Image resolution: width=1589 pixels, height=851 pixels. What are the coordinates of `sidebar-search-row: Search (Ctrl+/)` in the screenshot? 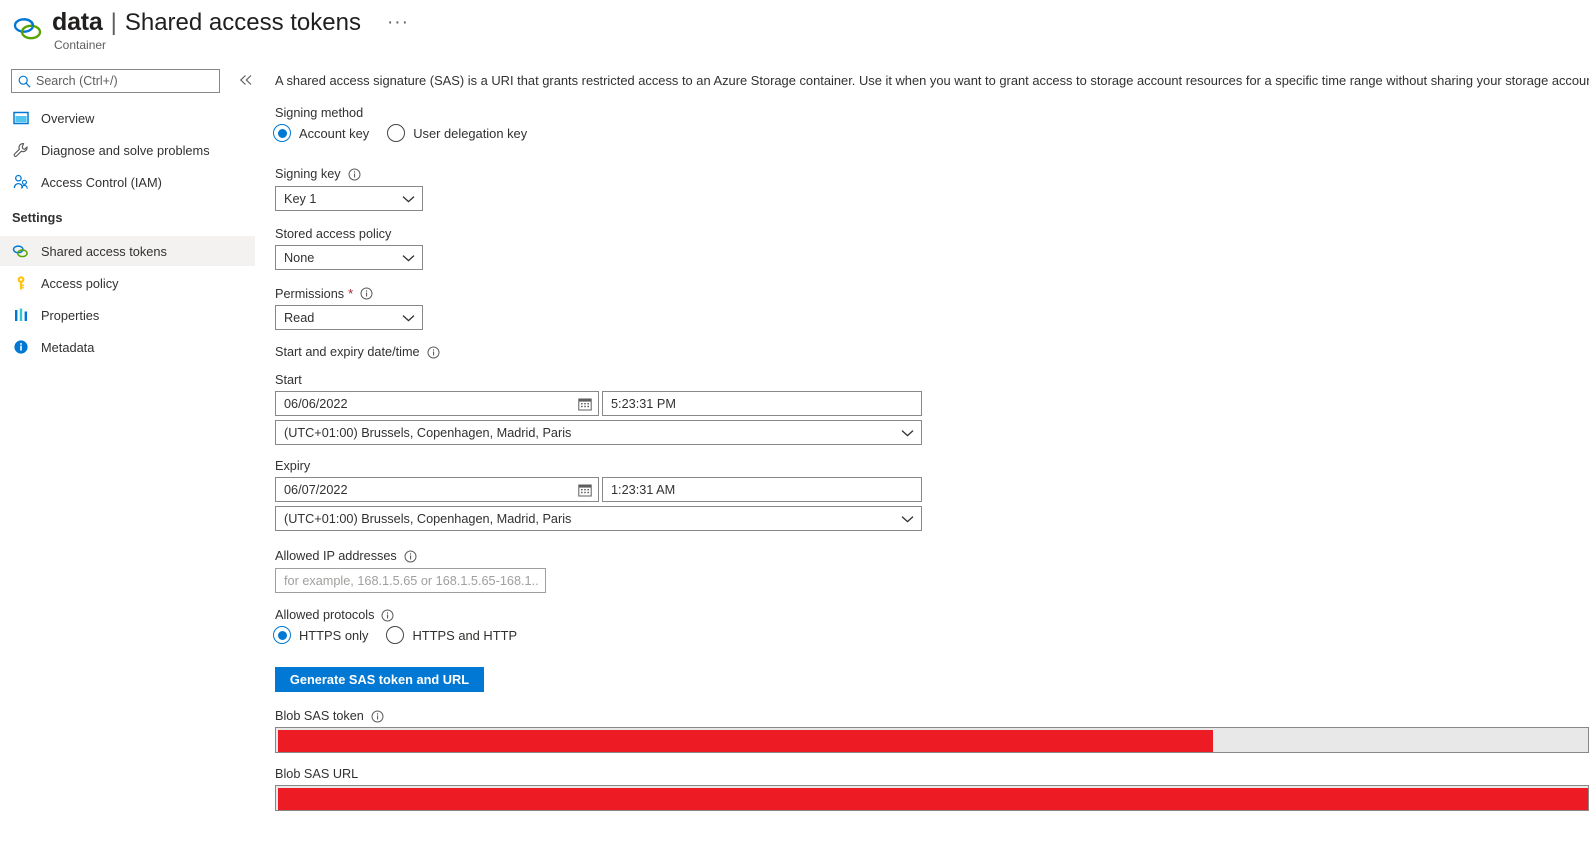 It's located at (136, 82).